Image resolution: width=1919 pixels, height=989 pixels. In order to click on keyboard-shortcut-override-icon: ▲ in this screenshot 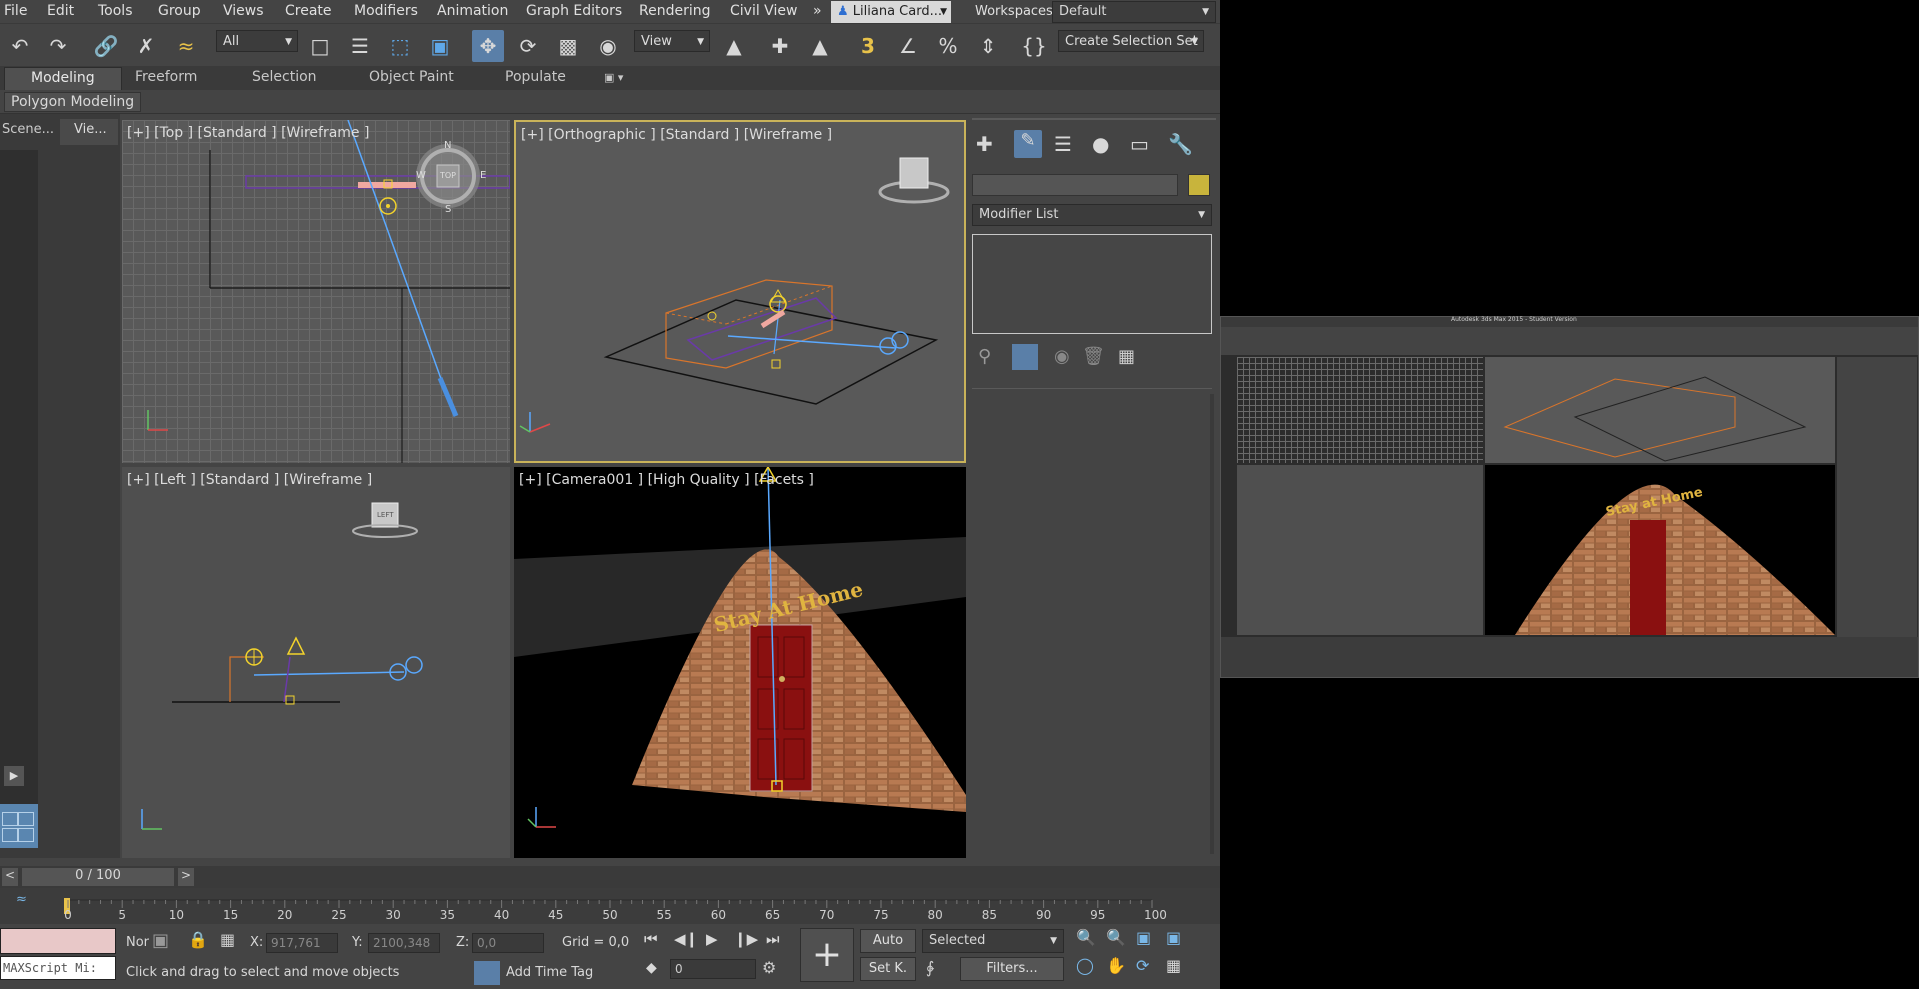, I will do `click(820, 46)`.